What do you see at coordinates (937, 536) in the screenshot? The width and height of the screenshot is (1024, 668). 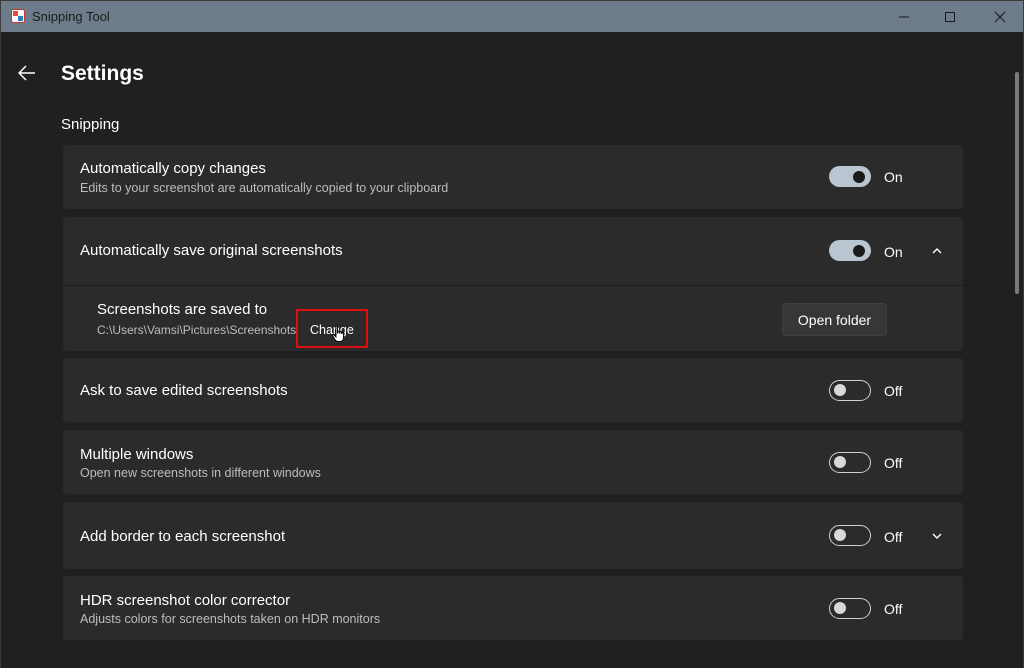 I see `chevron-down-icon` at bounding box center [937, 536].